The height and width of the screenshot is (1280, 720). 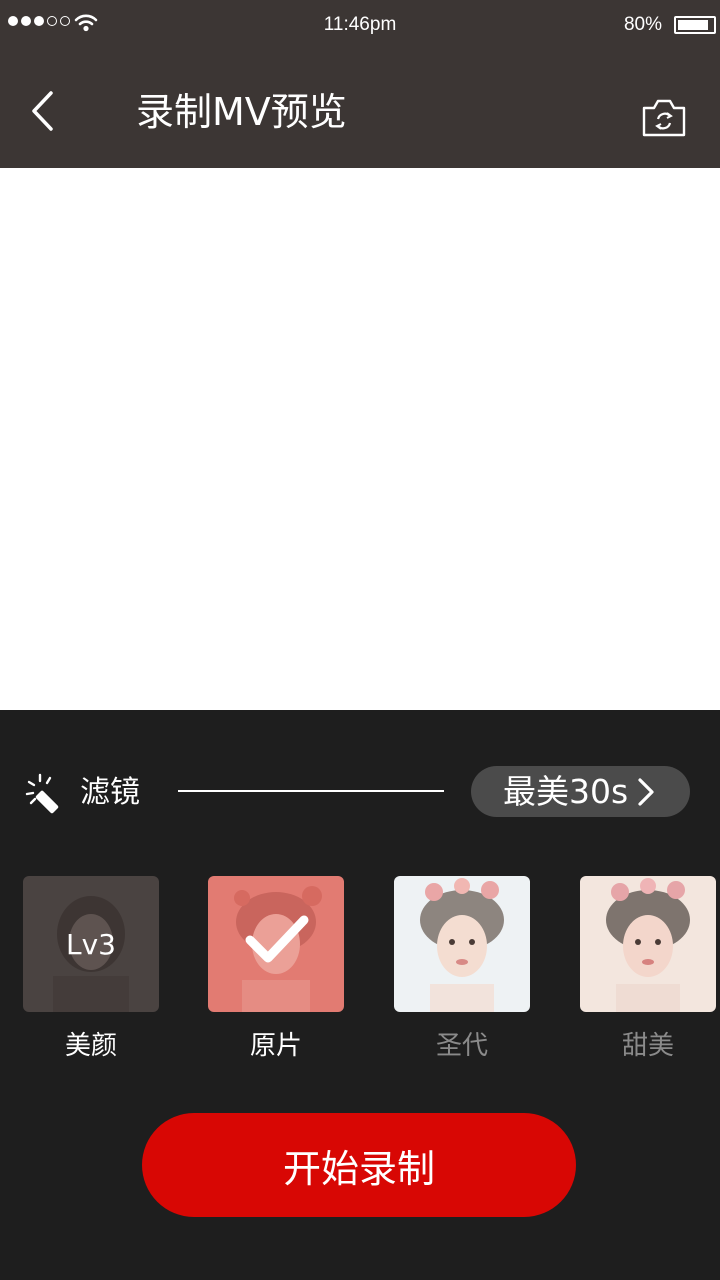 I want to click on divider, so click(x=311, y=791).